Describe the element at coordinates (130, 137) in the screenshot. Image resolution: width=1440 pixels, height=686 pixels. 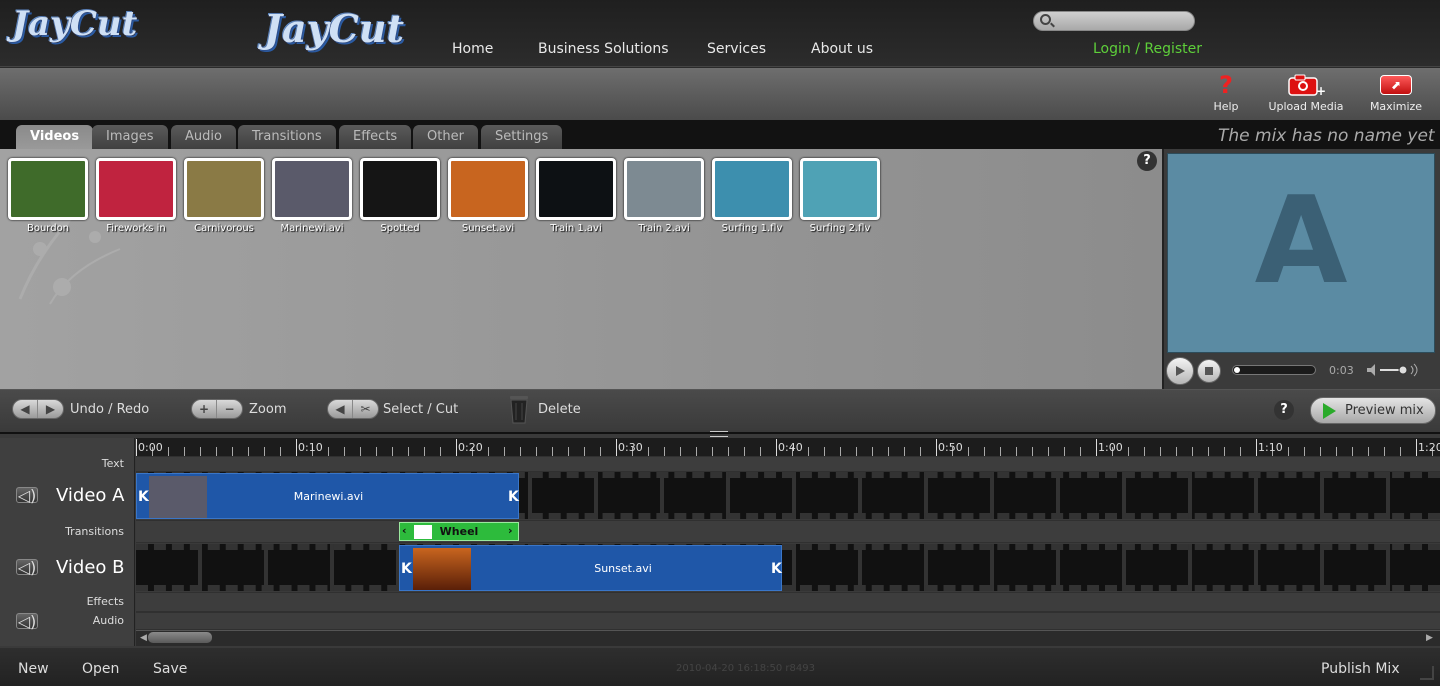
I see `tab-images: Images` at that location.